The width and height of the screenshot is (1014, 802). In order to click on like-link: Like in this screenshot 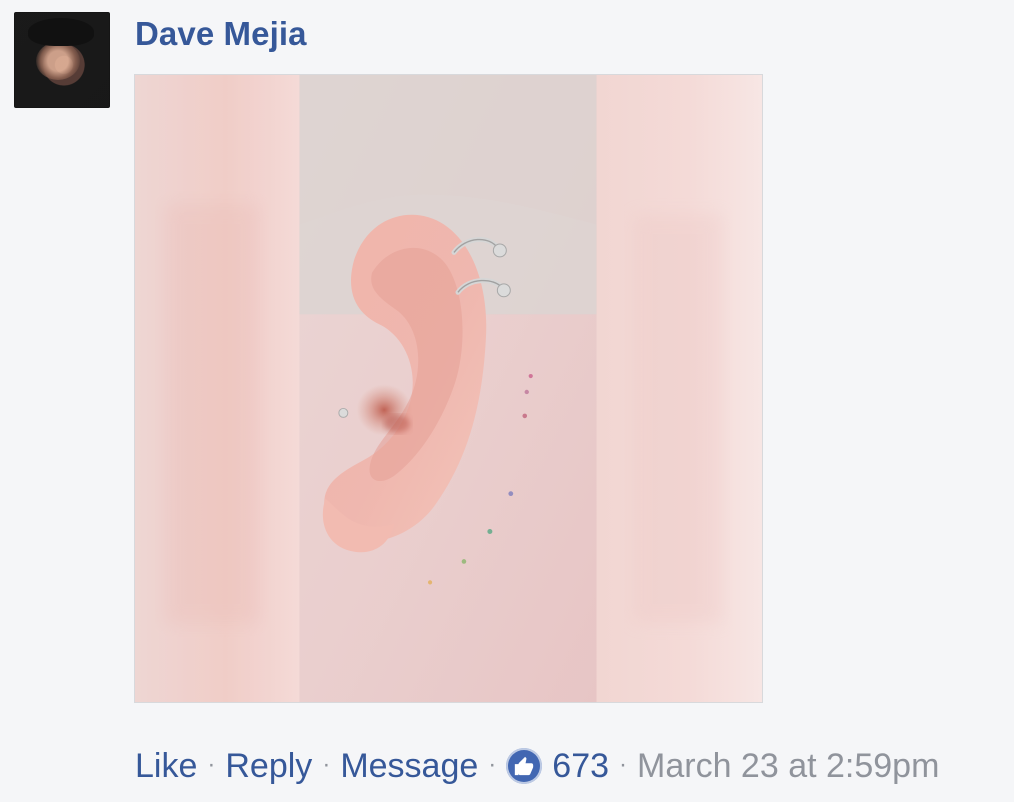, I will do `click(166, 766)`.